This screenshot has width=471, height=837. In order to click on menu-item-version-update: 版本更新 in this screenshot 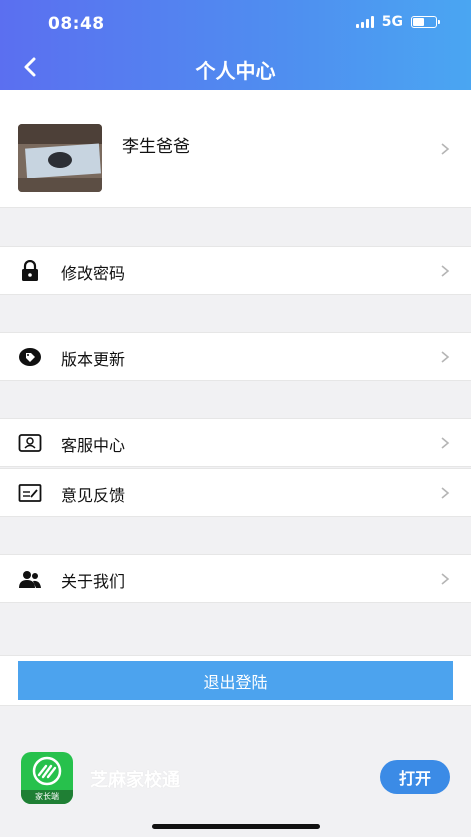, I will do `click(235, 356)`.